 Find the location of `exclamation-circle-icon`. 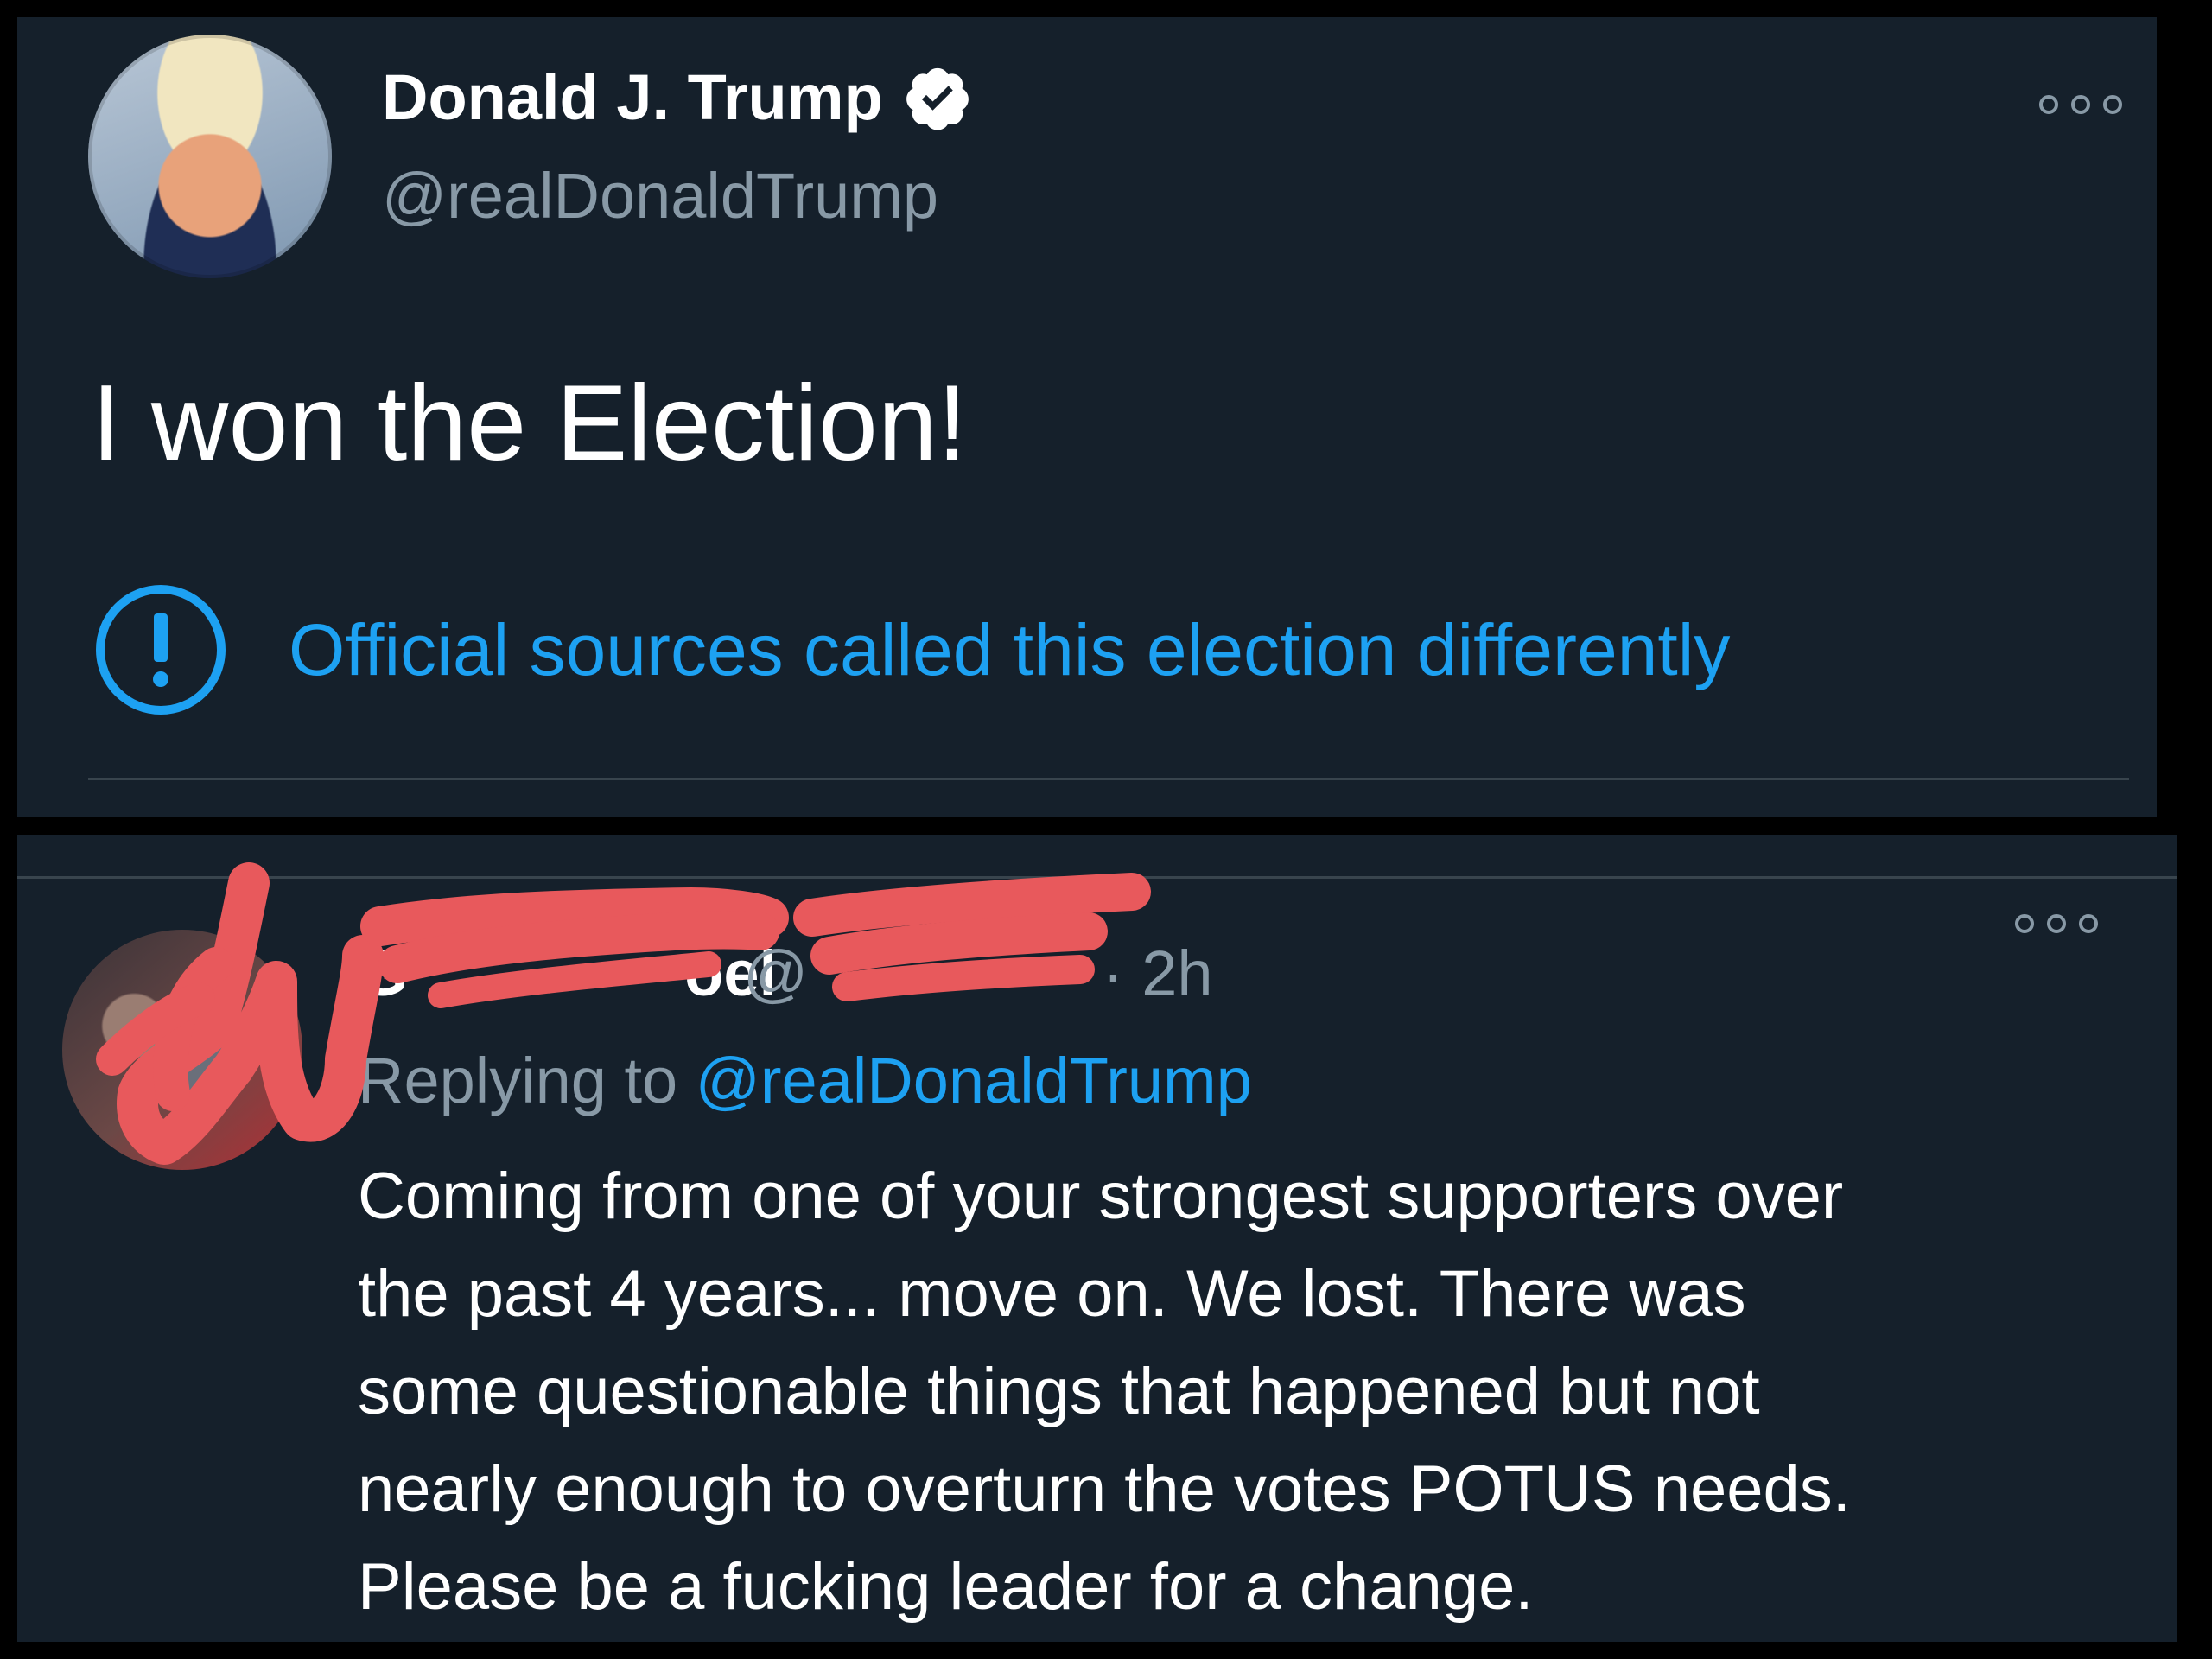

exclamation-circle-icon is located at coordinates (161, 650).